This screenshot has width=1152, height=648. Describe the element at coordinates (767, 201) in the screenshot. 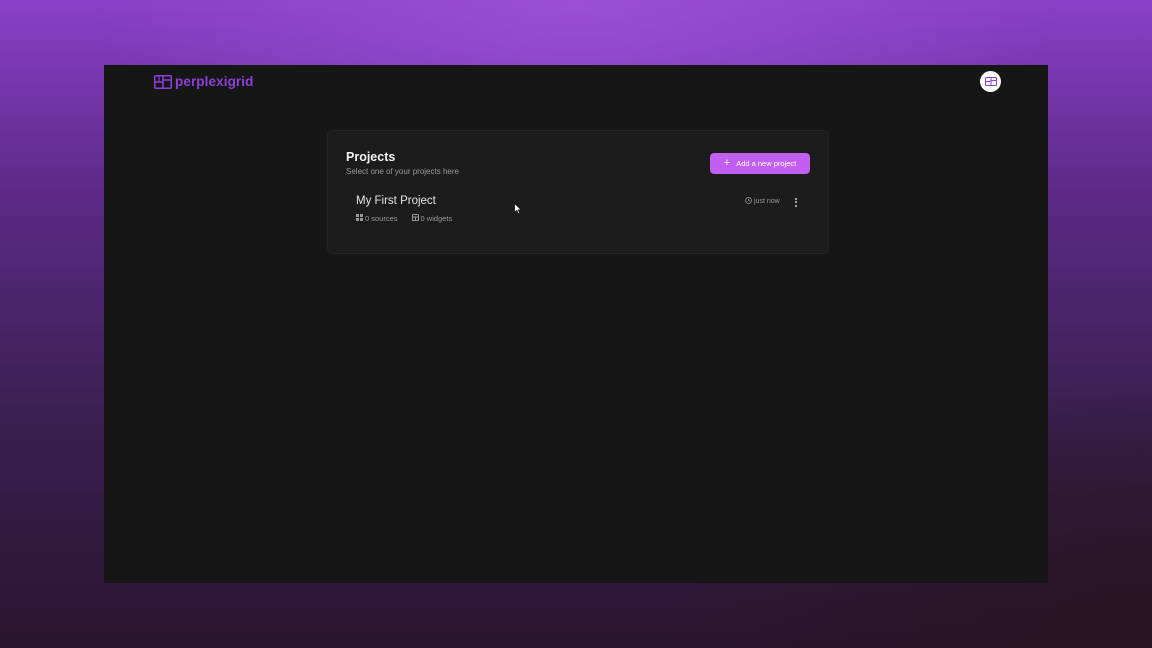

I see `updated-text: just now` at that location.